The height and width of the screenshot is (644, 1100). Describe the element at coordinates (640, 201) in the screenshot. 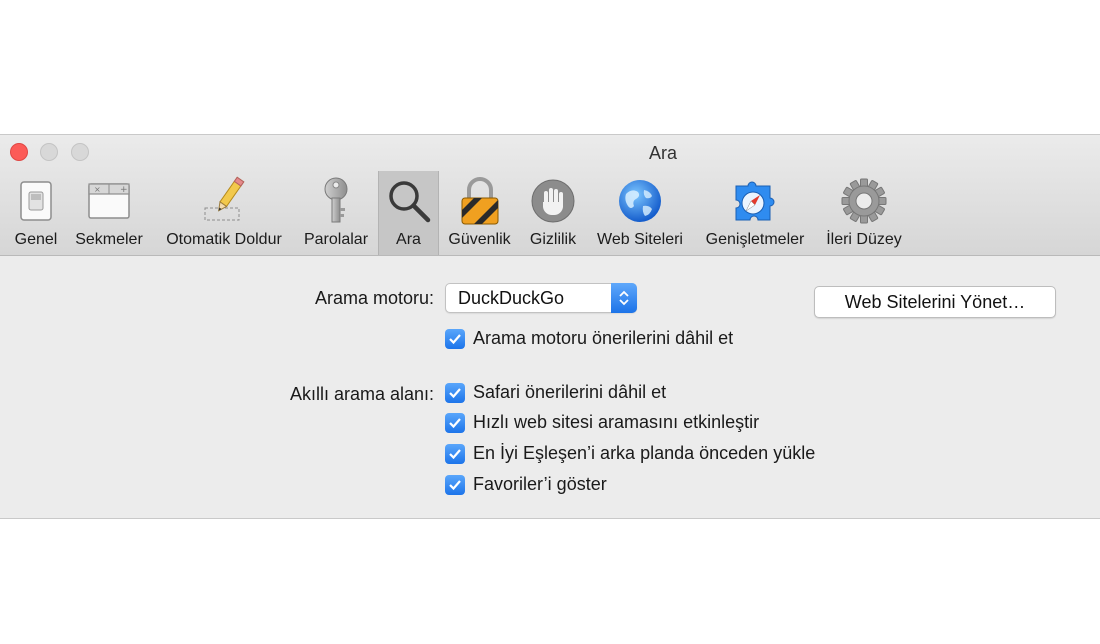

I see `globe-icon` at that location.